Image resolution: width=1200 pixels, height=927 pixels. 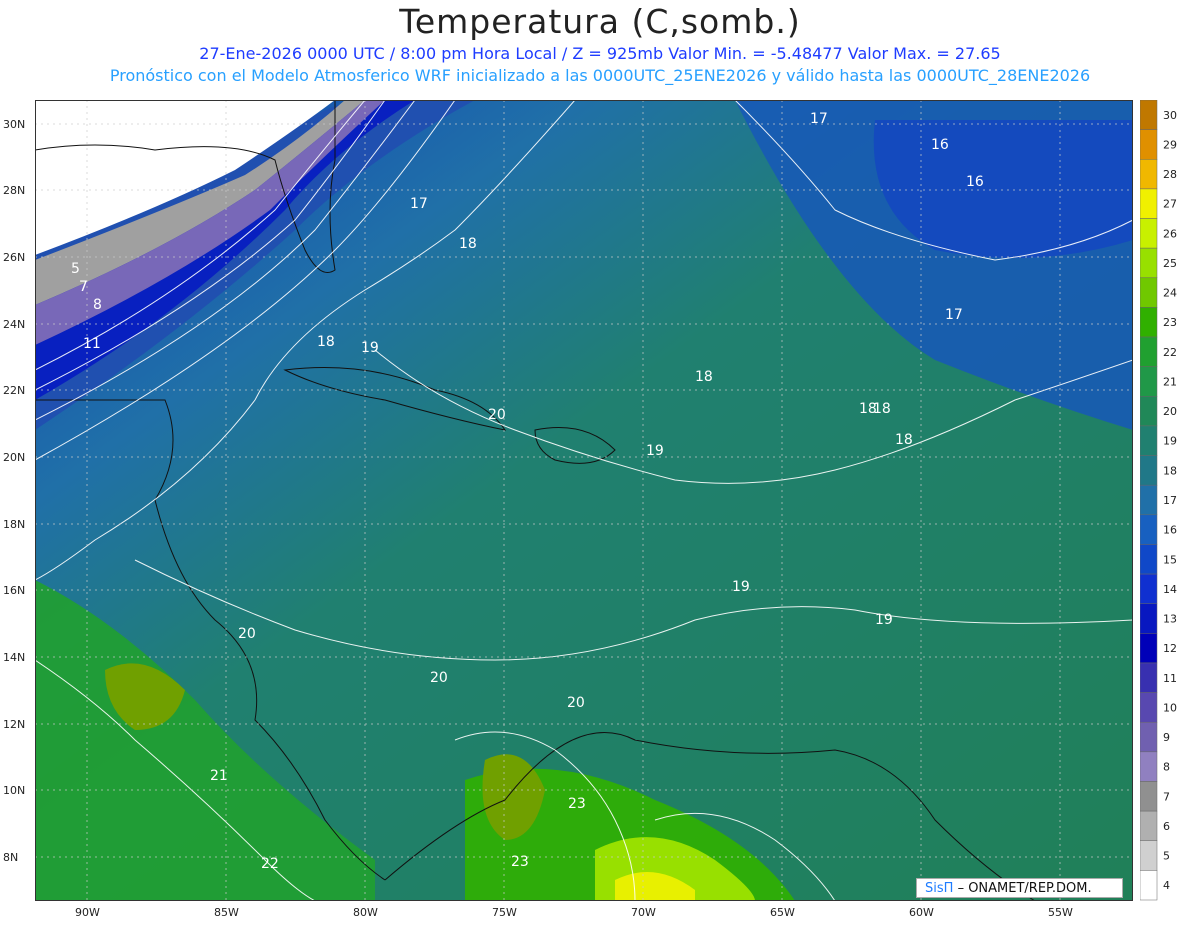 I want to click on colorbar-label: 29, so click(x=1170, y=144).